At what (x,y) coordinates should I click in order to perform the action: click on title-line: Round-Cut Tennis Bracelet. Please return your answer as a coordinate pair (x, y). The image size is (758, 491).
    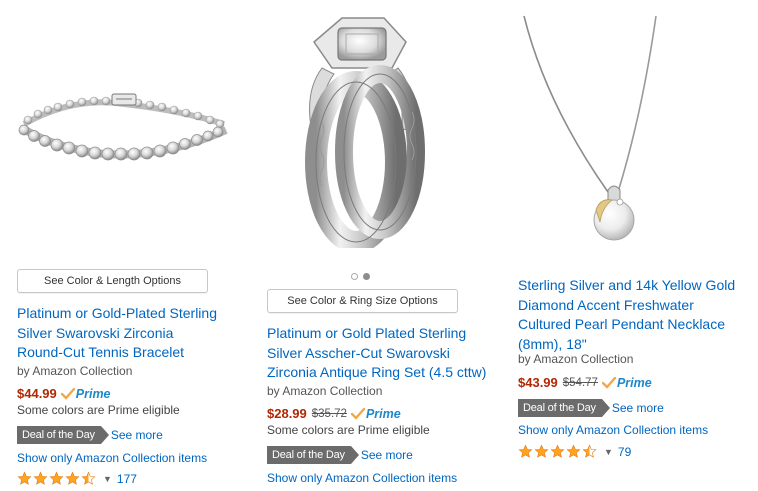
    Looking at the image, I should click on (101, 352).